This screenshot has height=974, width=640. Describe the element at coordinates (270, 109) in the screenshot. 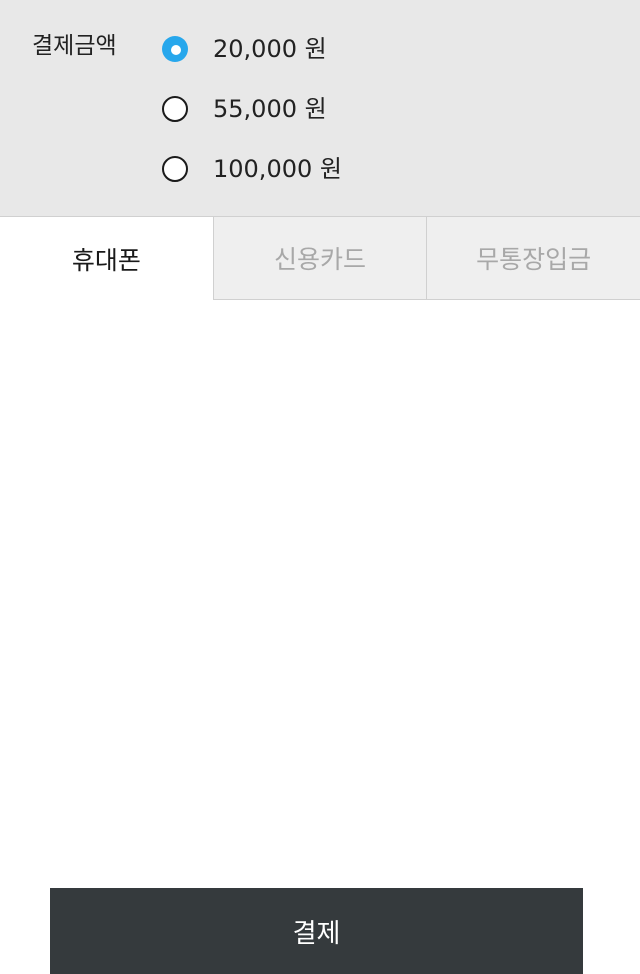

I see `amount-option-label: 55,000 원` at that location.